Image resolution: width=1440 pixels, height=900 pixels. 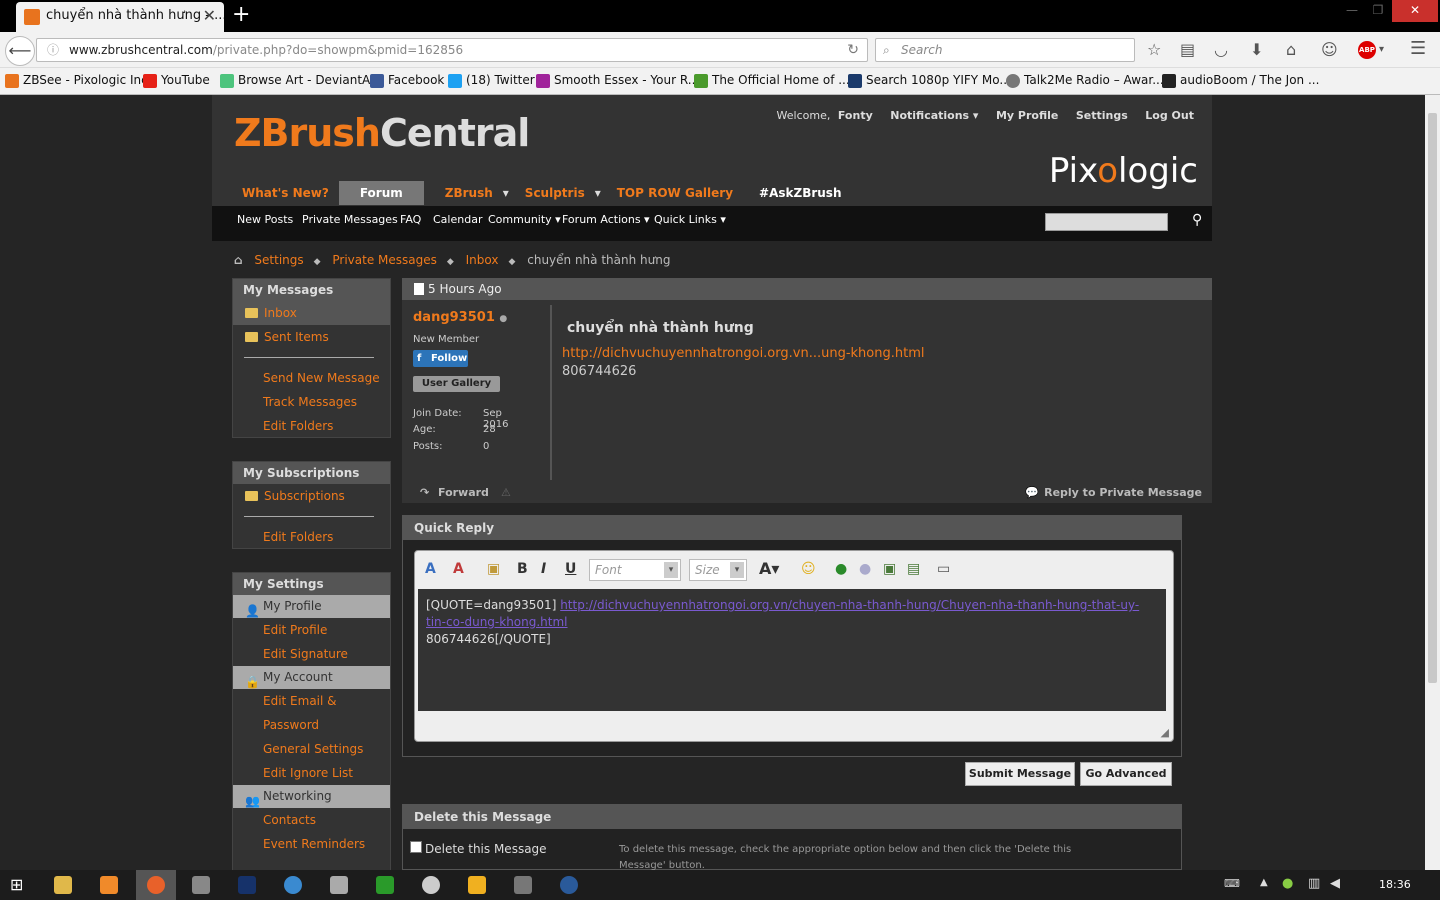 What do you see at coordinates (853, 50) in the screenshot?
I see `reload-icon: ↻` at bounding box center [853, 50].